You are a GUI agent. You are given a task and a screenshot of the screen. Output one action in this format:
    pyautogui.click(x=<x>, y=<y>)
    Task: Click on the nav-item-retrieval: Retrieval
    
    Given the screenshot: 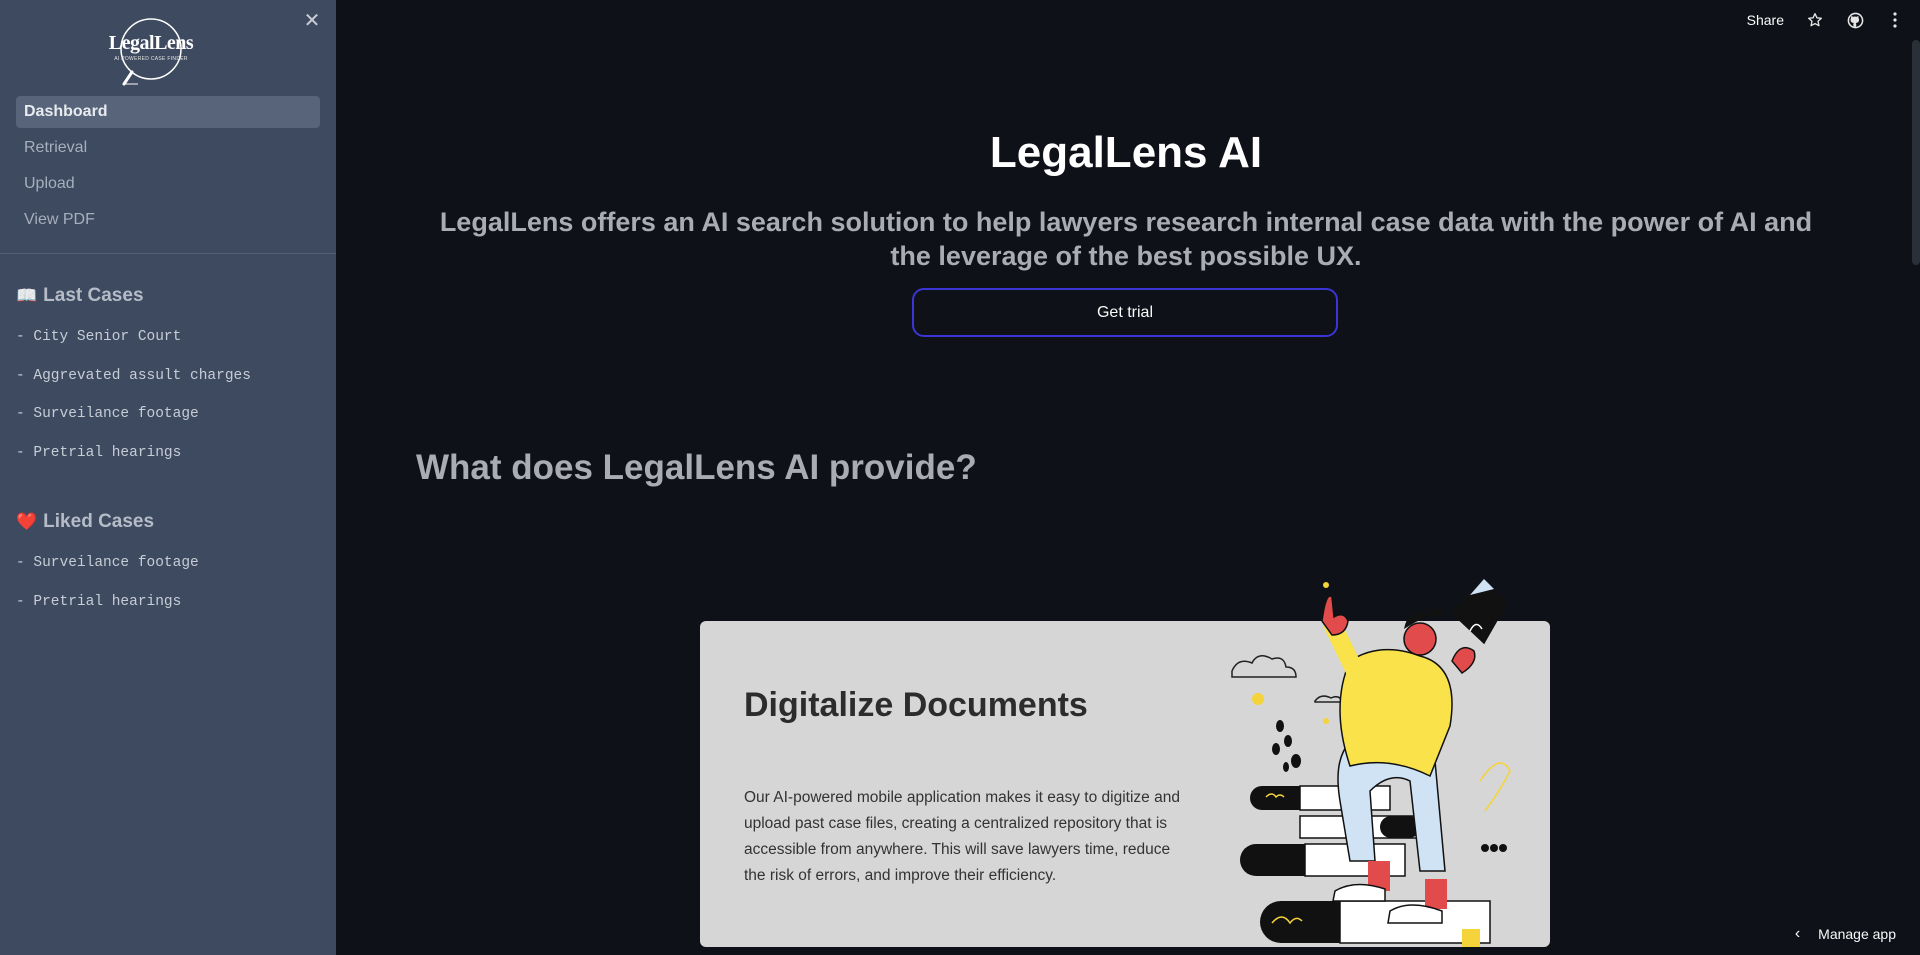 What is the action you would take?
    pyautogui.click(x=168, y=148)
    